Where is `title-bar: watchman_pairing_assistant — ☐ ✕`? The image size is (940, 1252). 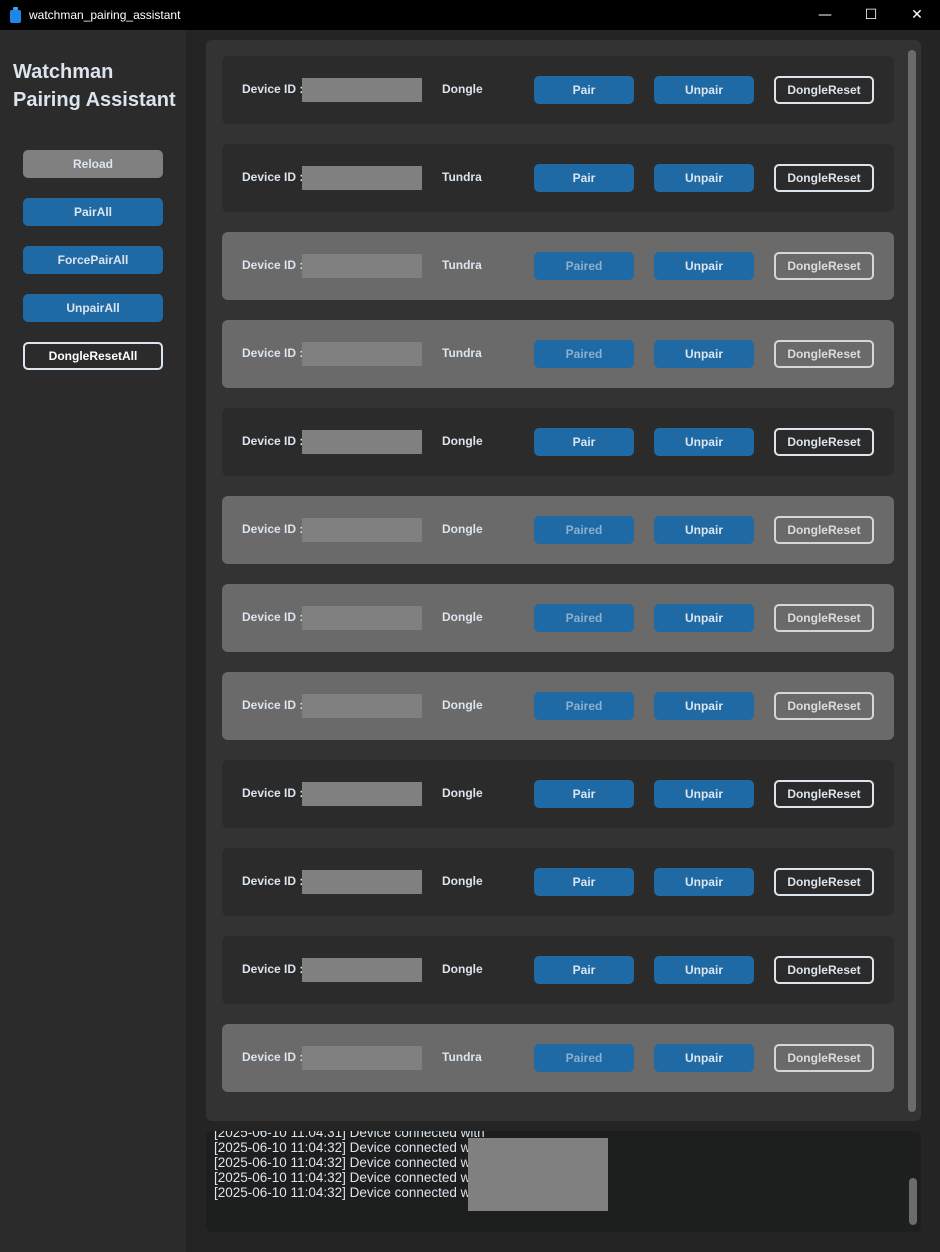 title-bar: watchman_pairing_assistant — ☐ ✕ is located at coordinates (470, 15).